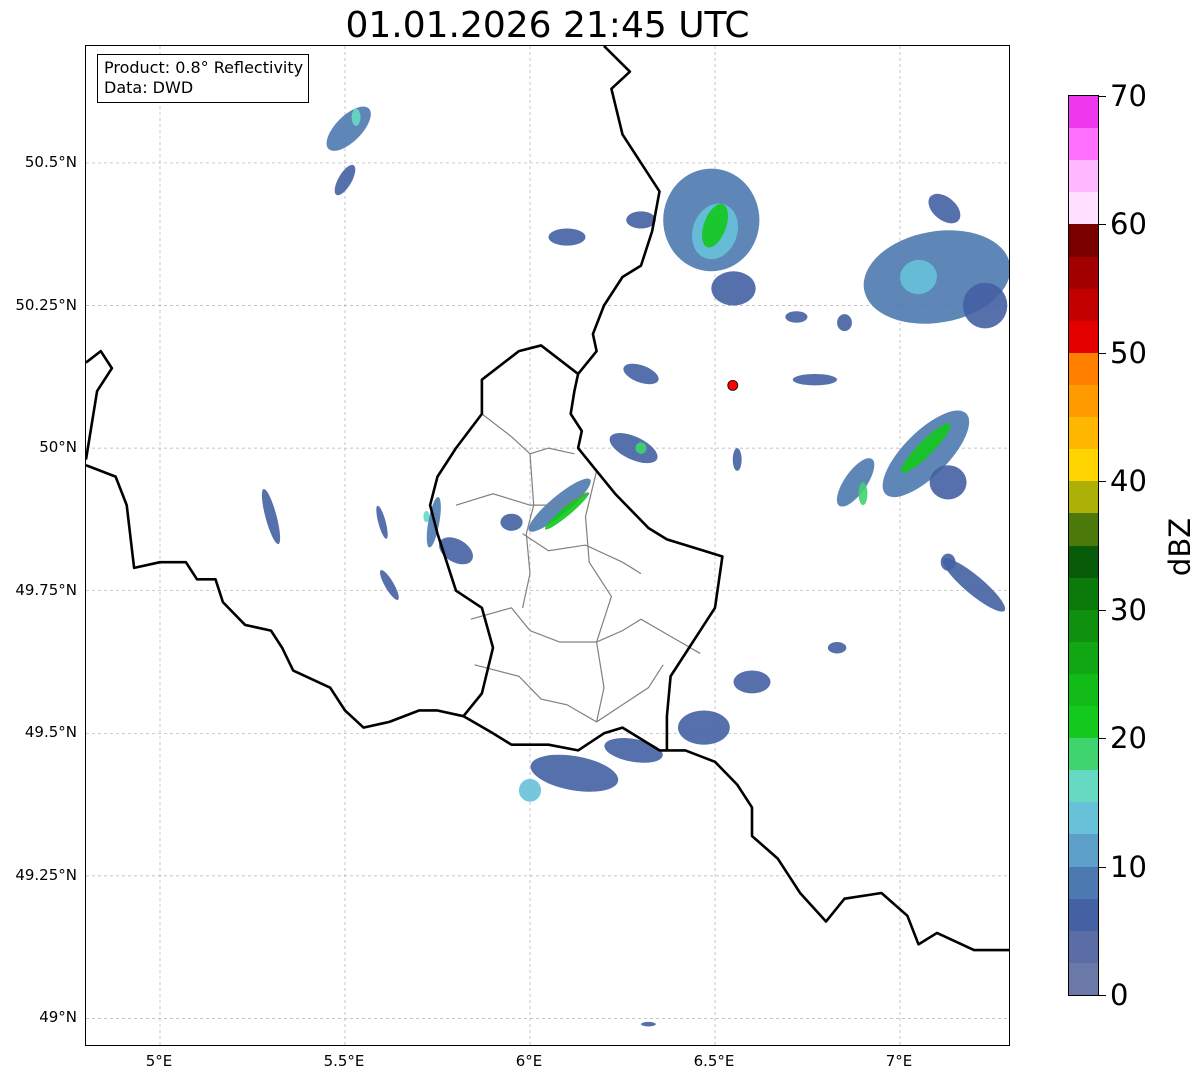 Image resolution: width=1202 pixels, height=1081 pixels. What do you see at coordinates (58, 447) in the screenshot?
I see `lat-tick-label: 50°N` at bounding box center [58, 447].